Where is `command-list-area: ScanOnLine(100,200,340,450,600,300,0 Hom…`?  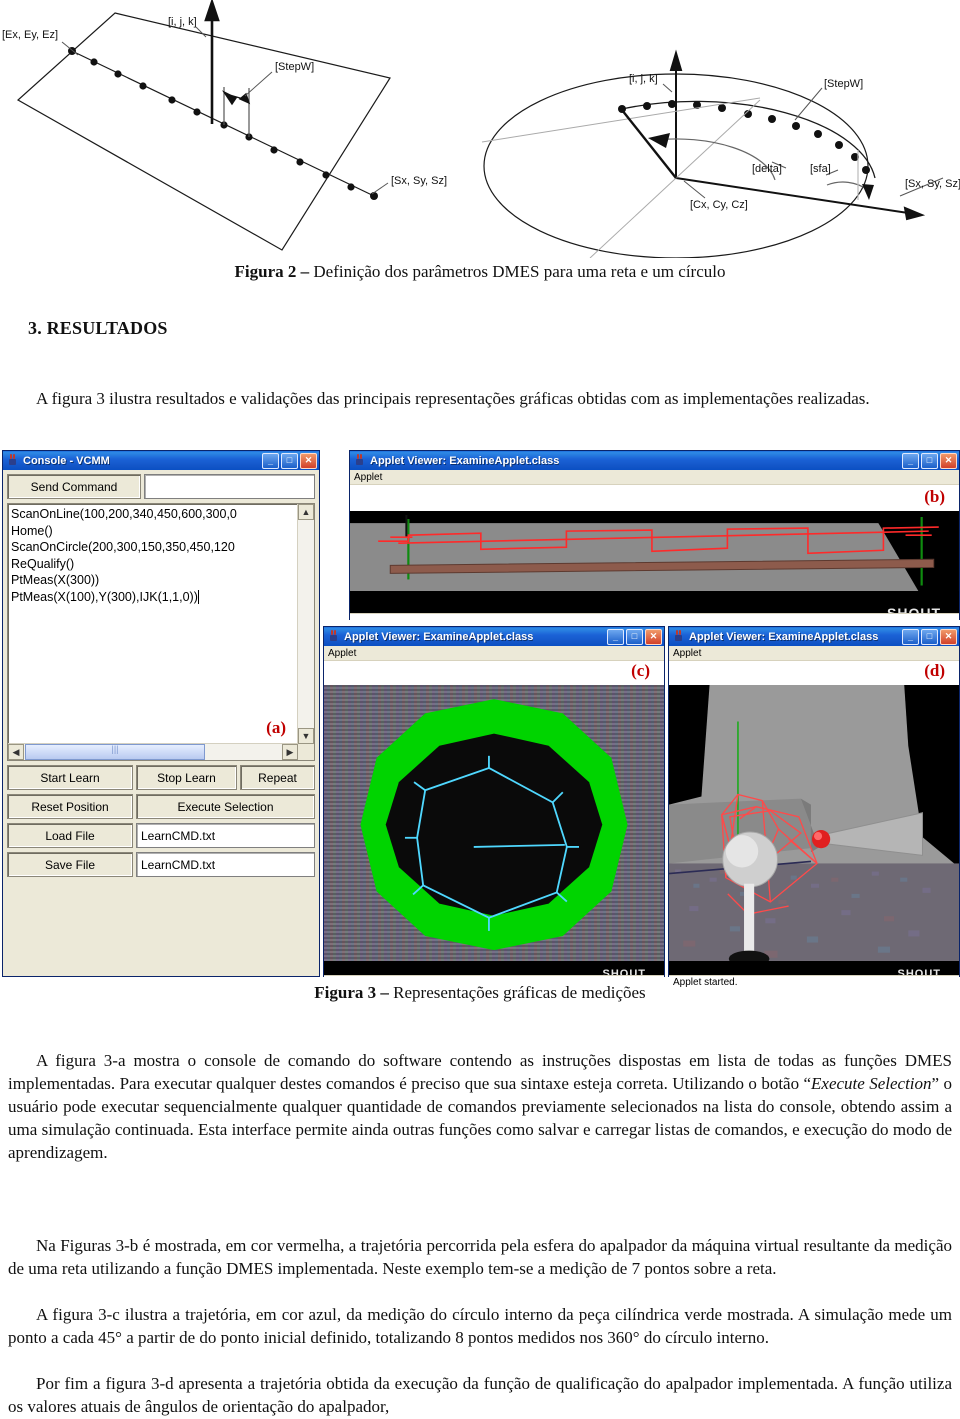 command-list-area: ScanOnLine(100,200,340,450,600,300,0 Hom… is located at coordinates (161, 632).